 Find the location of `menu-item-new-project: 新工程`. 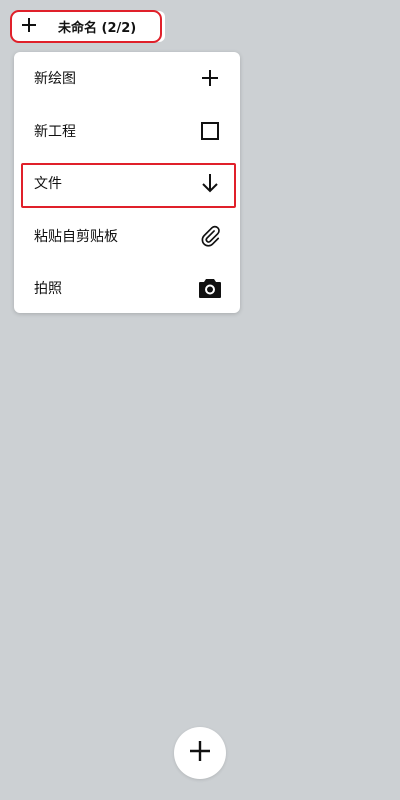

menu-item-new-project: 新工程 is located at coordinates (127, 131).